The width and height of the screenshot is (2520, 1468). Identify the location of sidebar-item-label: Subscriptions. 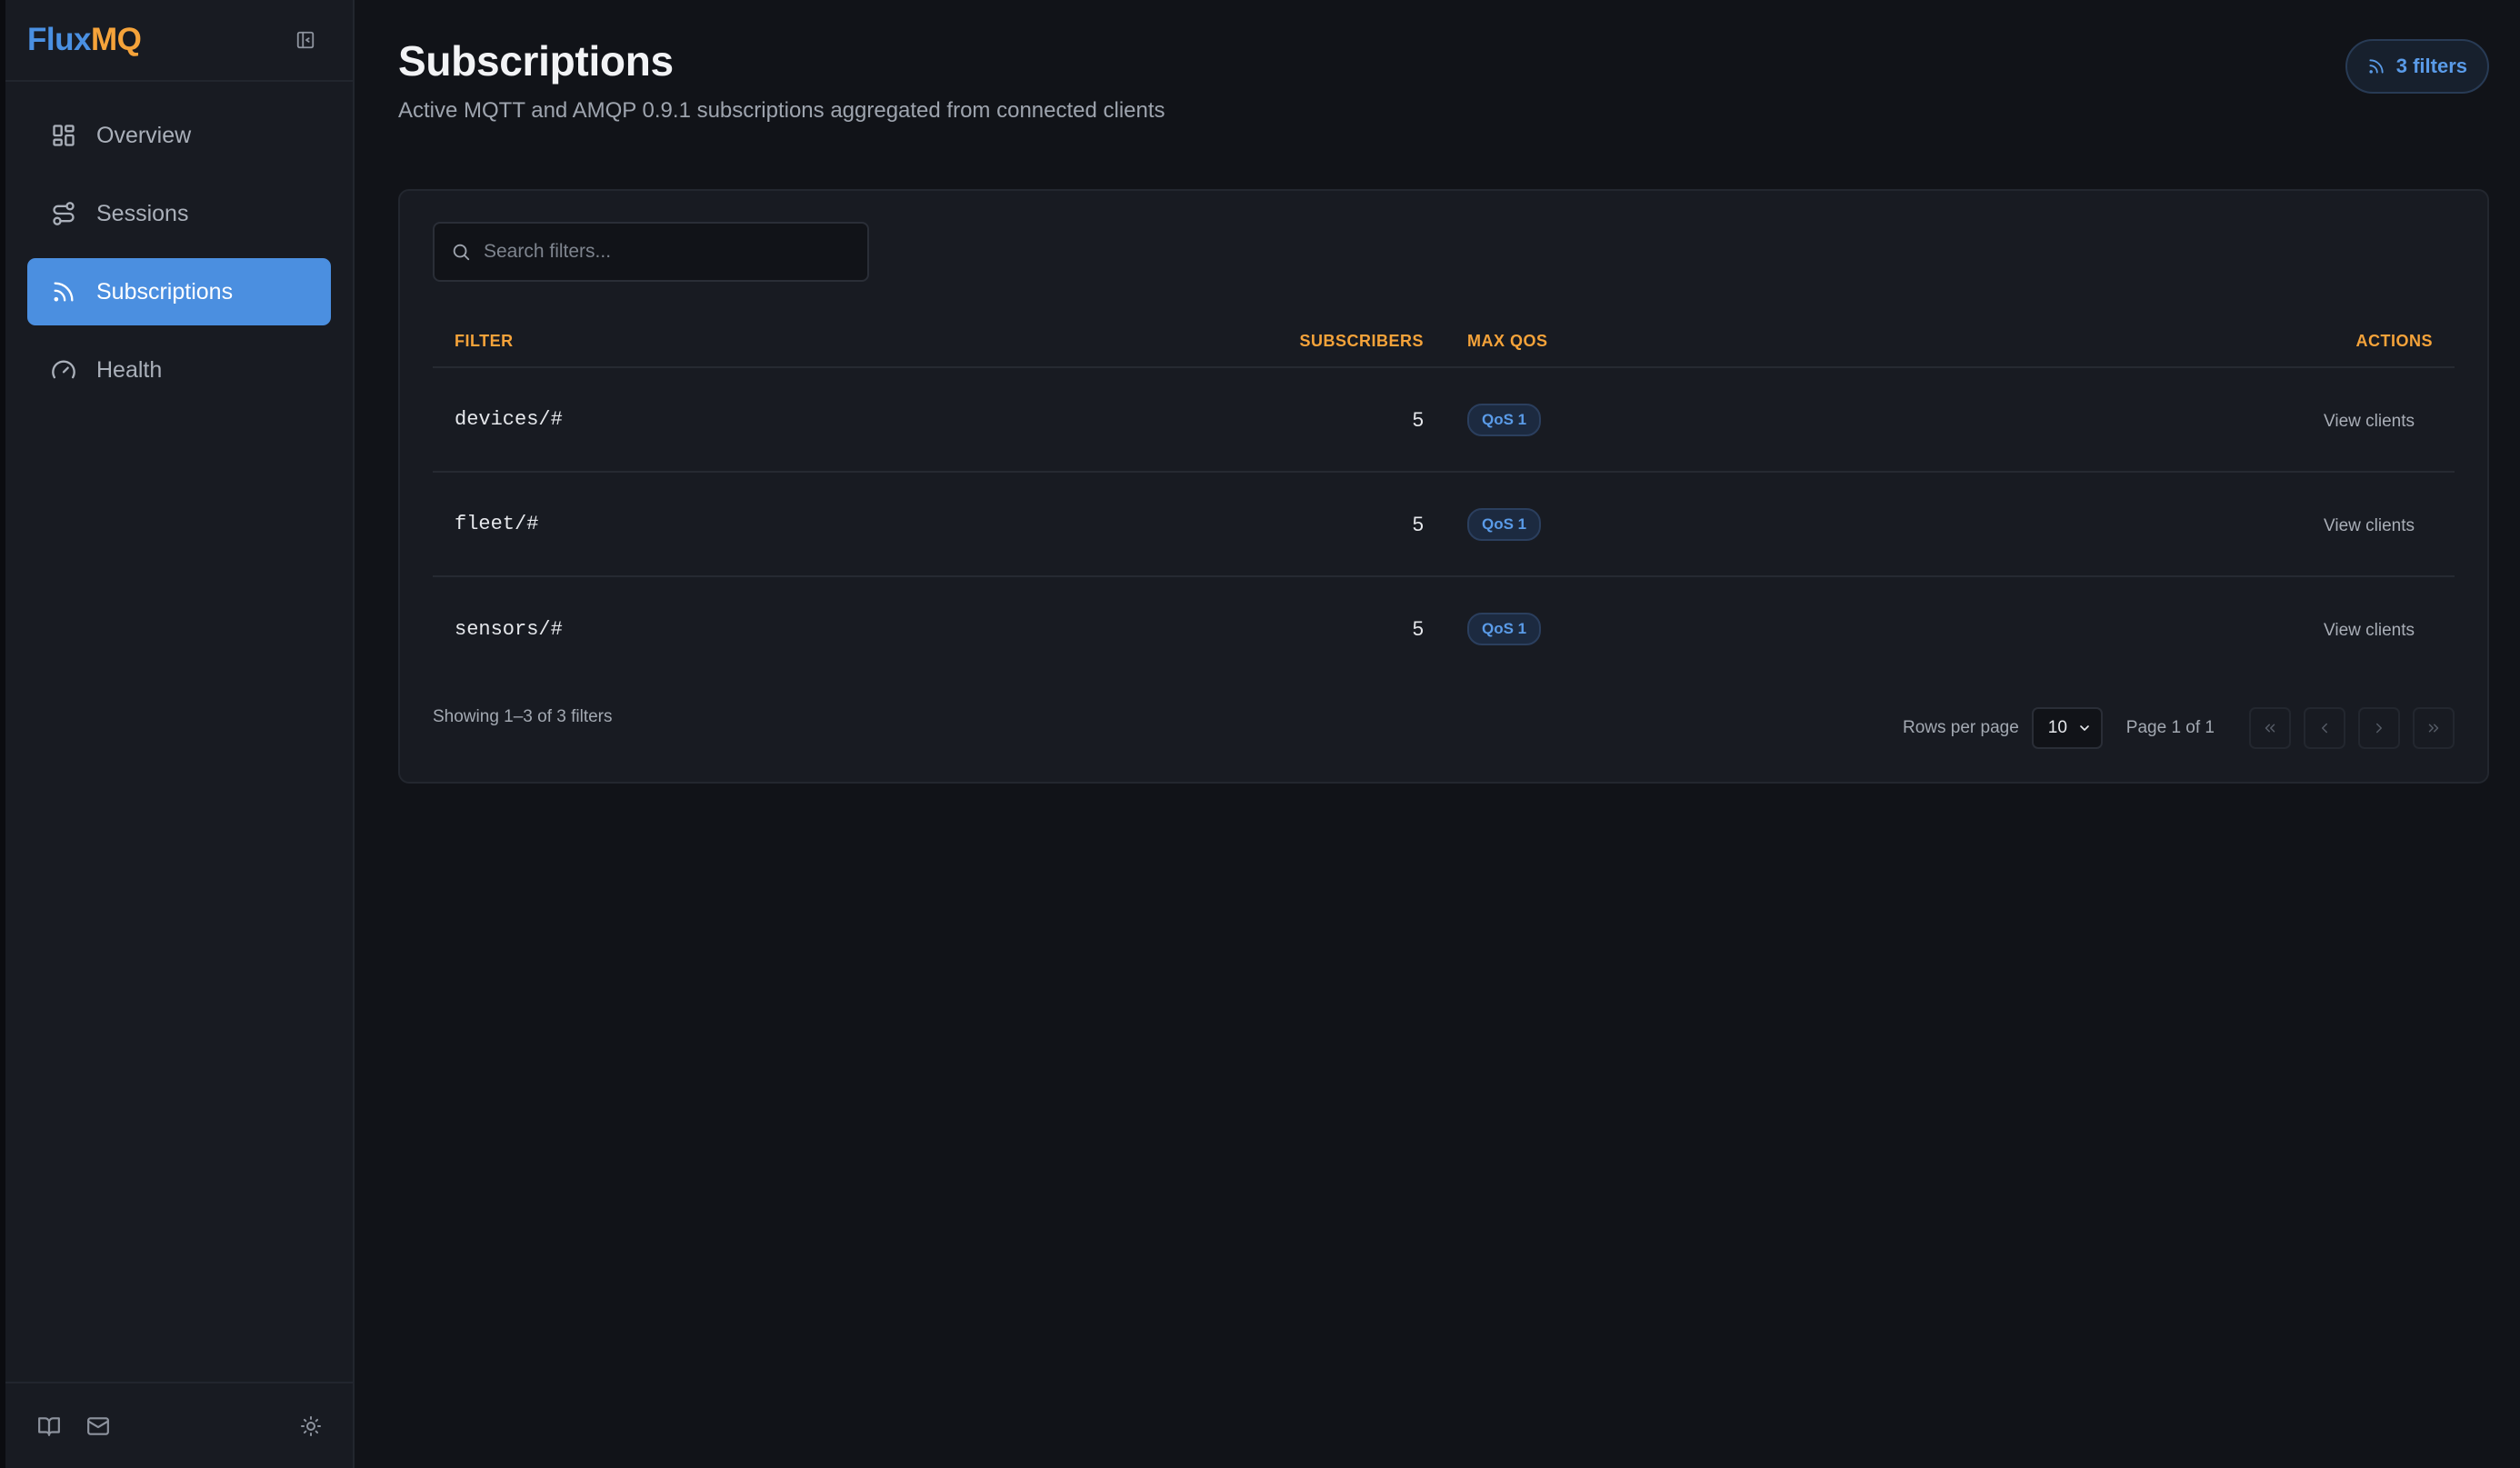
(165, 291).